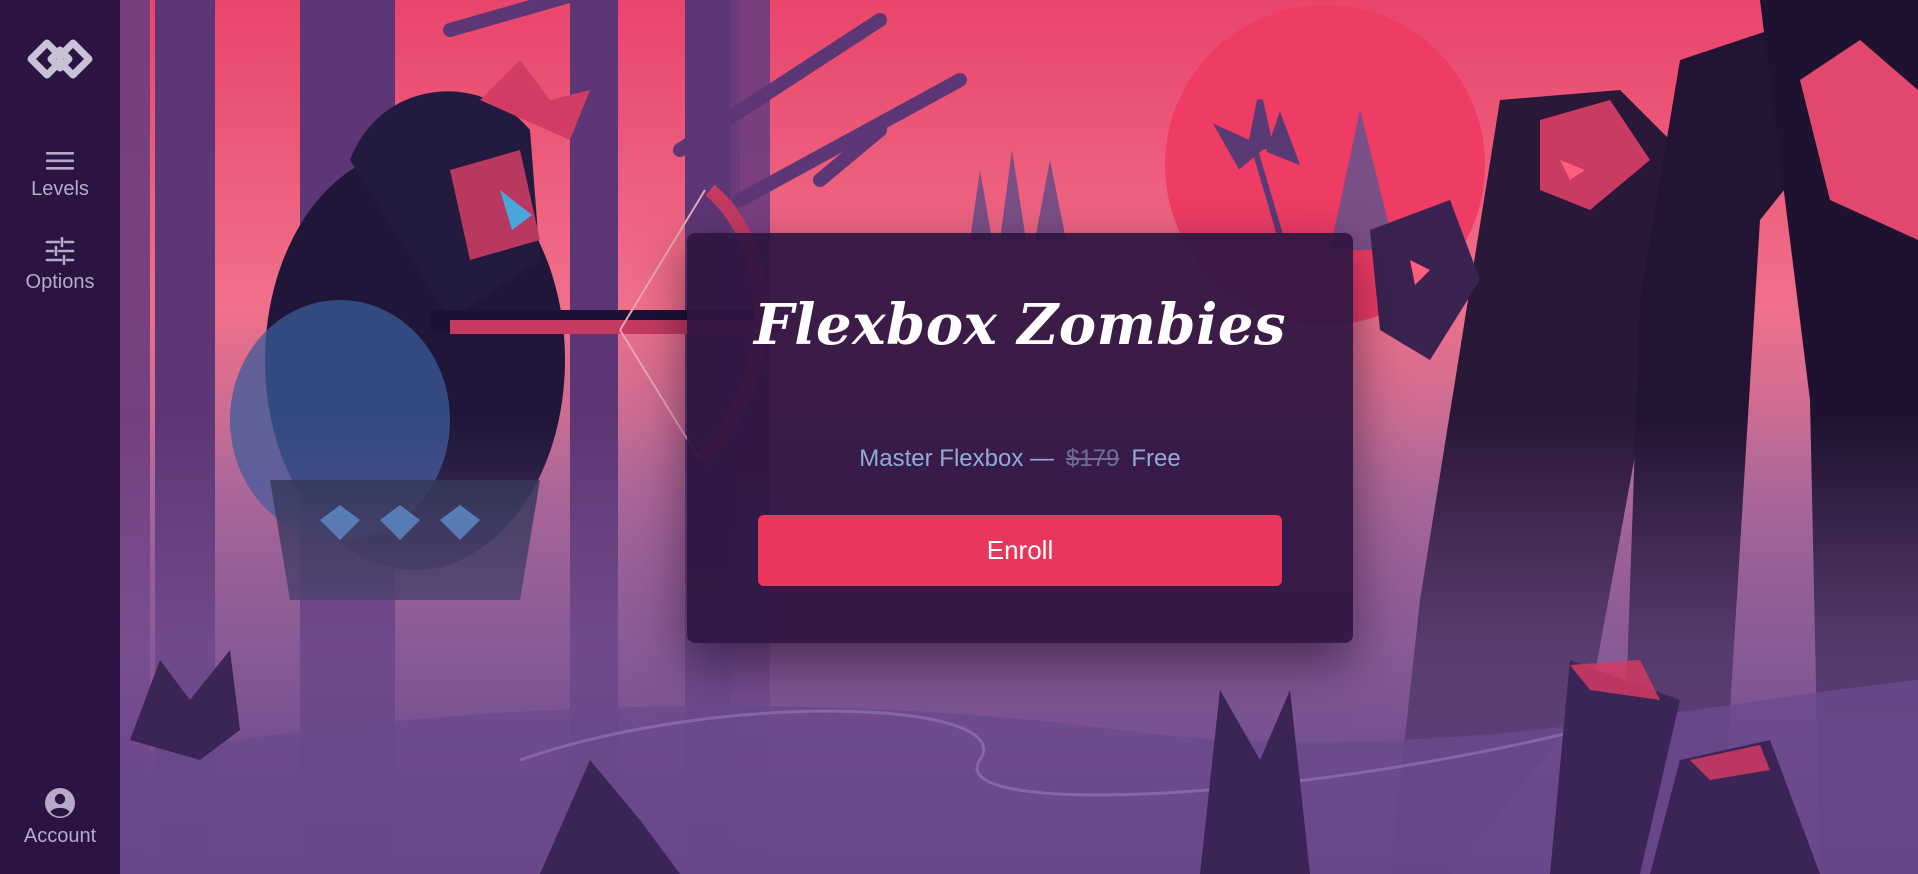 The height and width of the screenshot is (874, 1918). Describe the element at coordinates (60, 175) in the screenshot. I see `sidebar-item-levels: Levels` at that location.